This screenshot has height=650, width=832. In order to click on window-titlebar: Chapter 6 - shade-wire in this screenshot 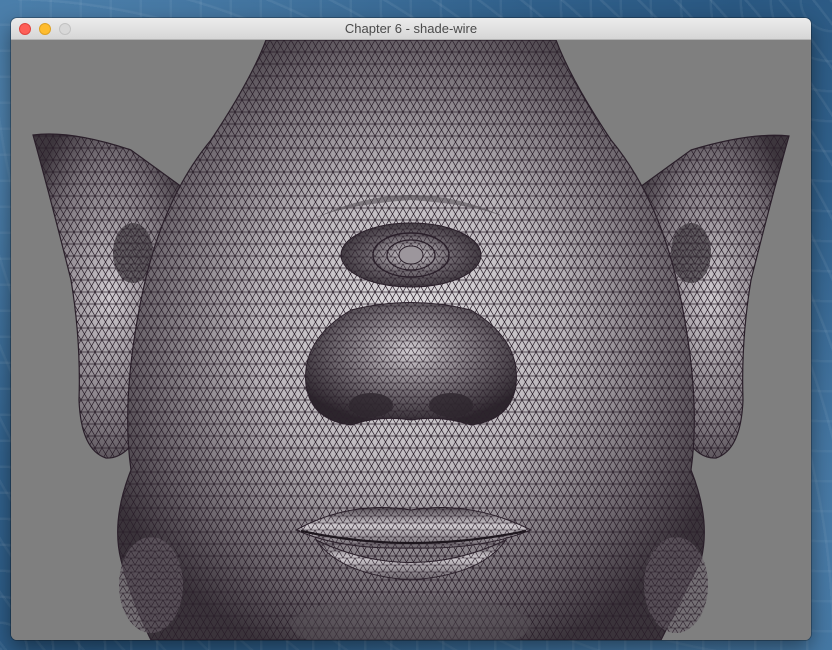, I will do `click(411, 29)`.